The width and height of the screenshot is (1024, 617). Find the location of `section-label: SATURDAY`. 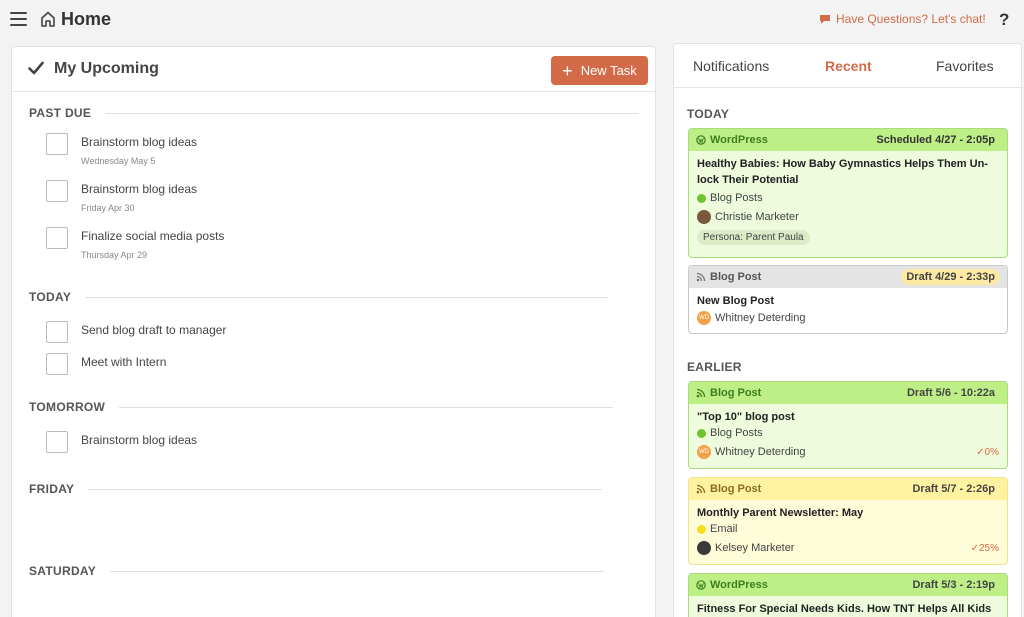

section-label: SATURDAY is located at coordinates (63, 571).